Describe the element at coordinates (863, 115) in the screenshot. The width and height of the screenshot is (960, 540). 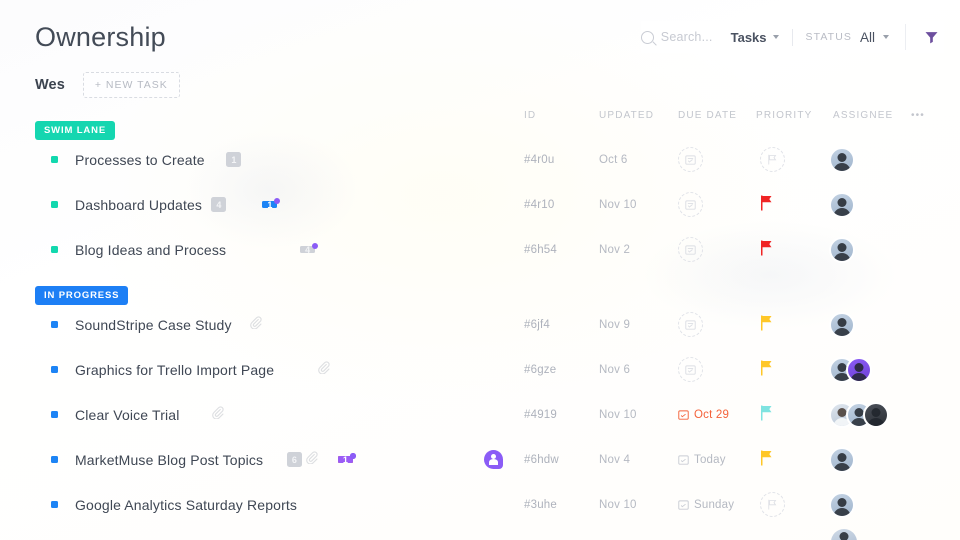
I see `column-header-assignee: ASSIGNEE` at that location.